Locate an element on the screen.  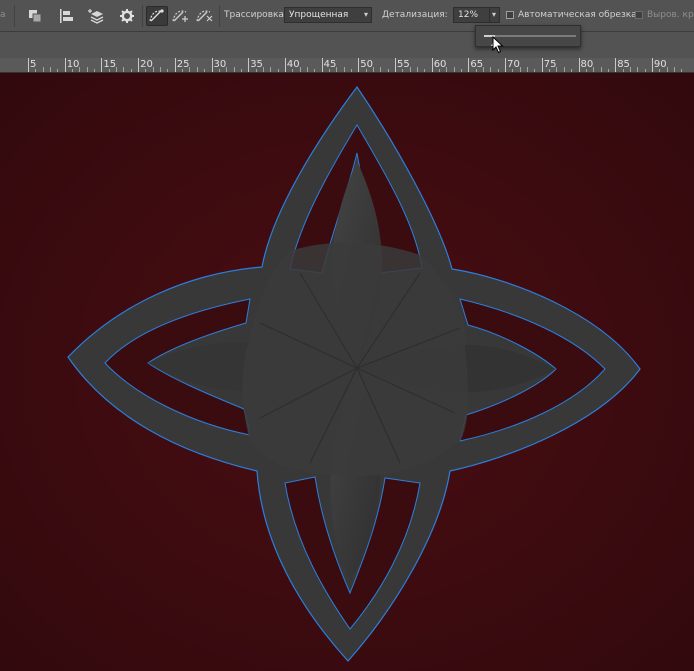
detail-select-value: 12% is located at coordinates (468, 15).